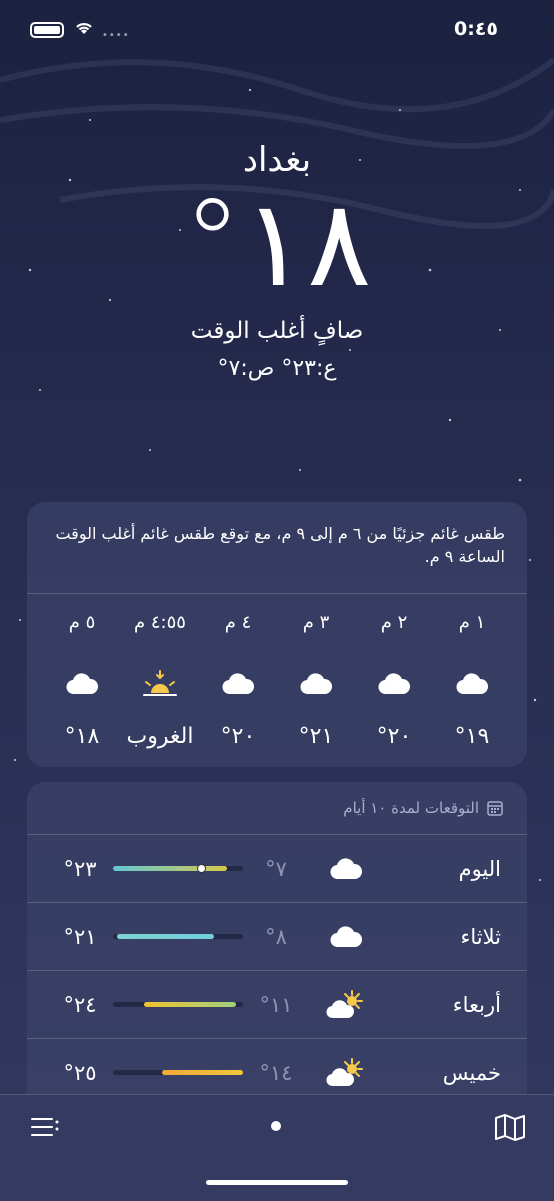 Image resolution: width=554 pixels, height=1201 pixels. I want to click on battery-icon, so click(47, 30).